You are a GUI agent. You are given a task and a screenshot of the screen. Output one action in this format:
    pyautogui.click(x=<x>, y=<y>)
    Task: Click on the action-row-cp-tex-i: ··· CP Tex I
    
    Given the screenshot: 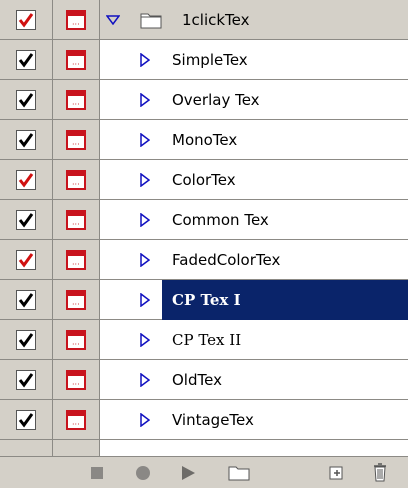 What is the action you would take?
    pyautogui.click(x=204, y=300)
    